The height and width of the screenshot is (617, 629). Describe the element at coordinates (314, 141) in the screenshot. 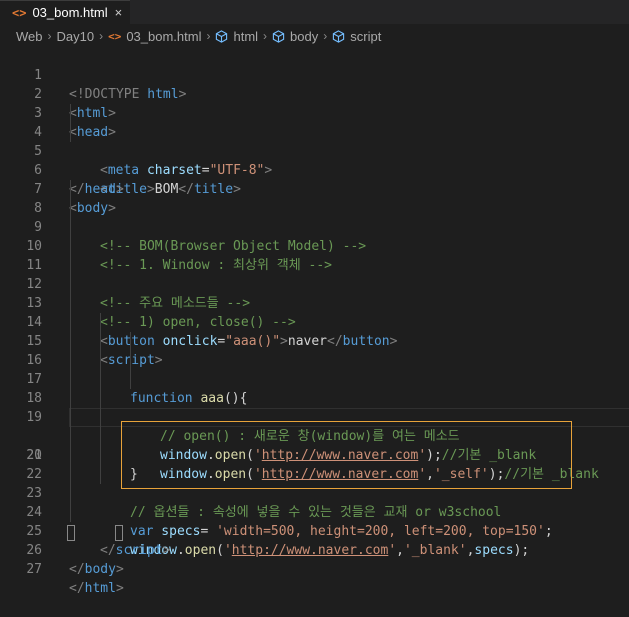

I see `code-line: 4 <meta charset="UTF-8">` at that location.